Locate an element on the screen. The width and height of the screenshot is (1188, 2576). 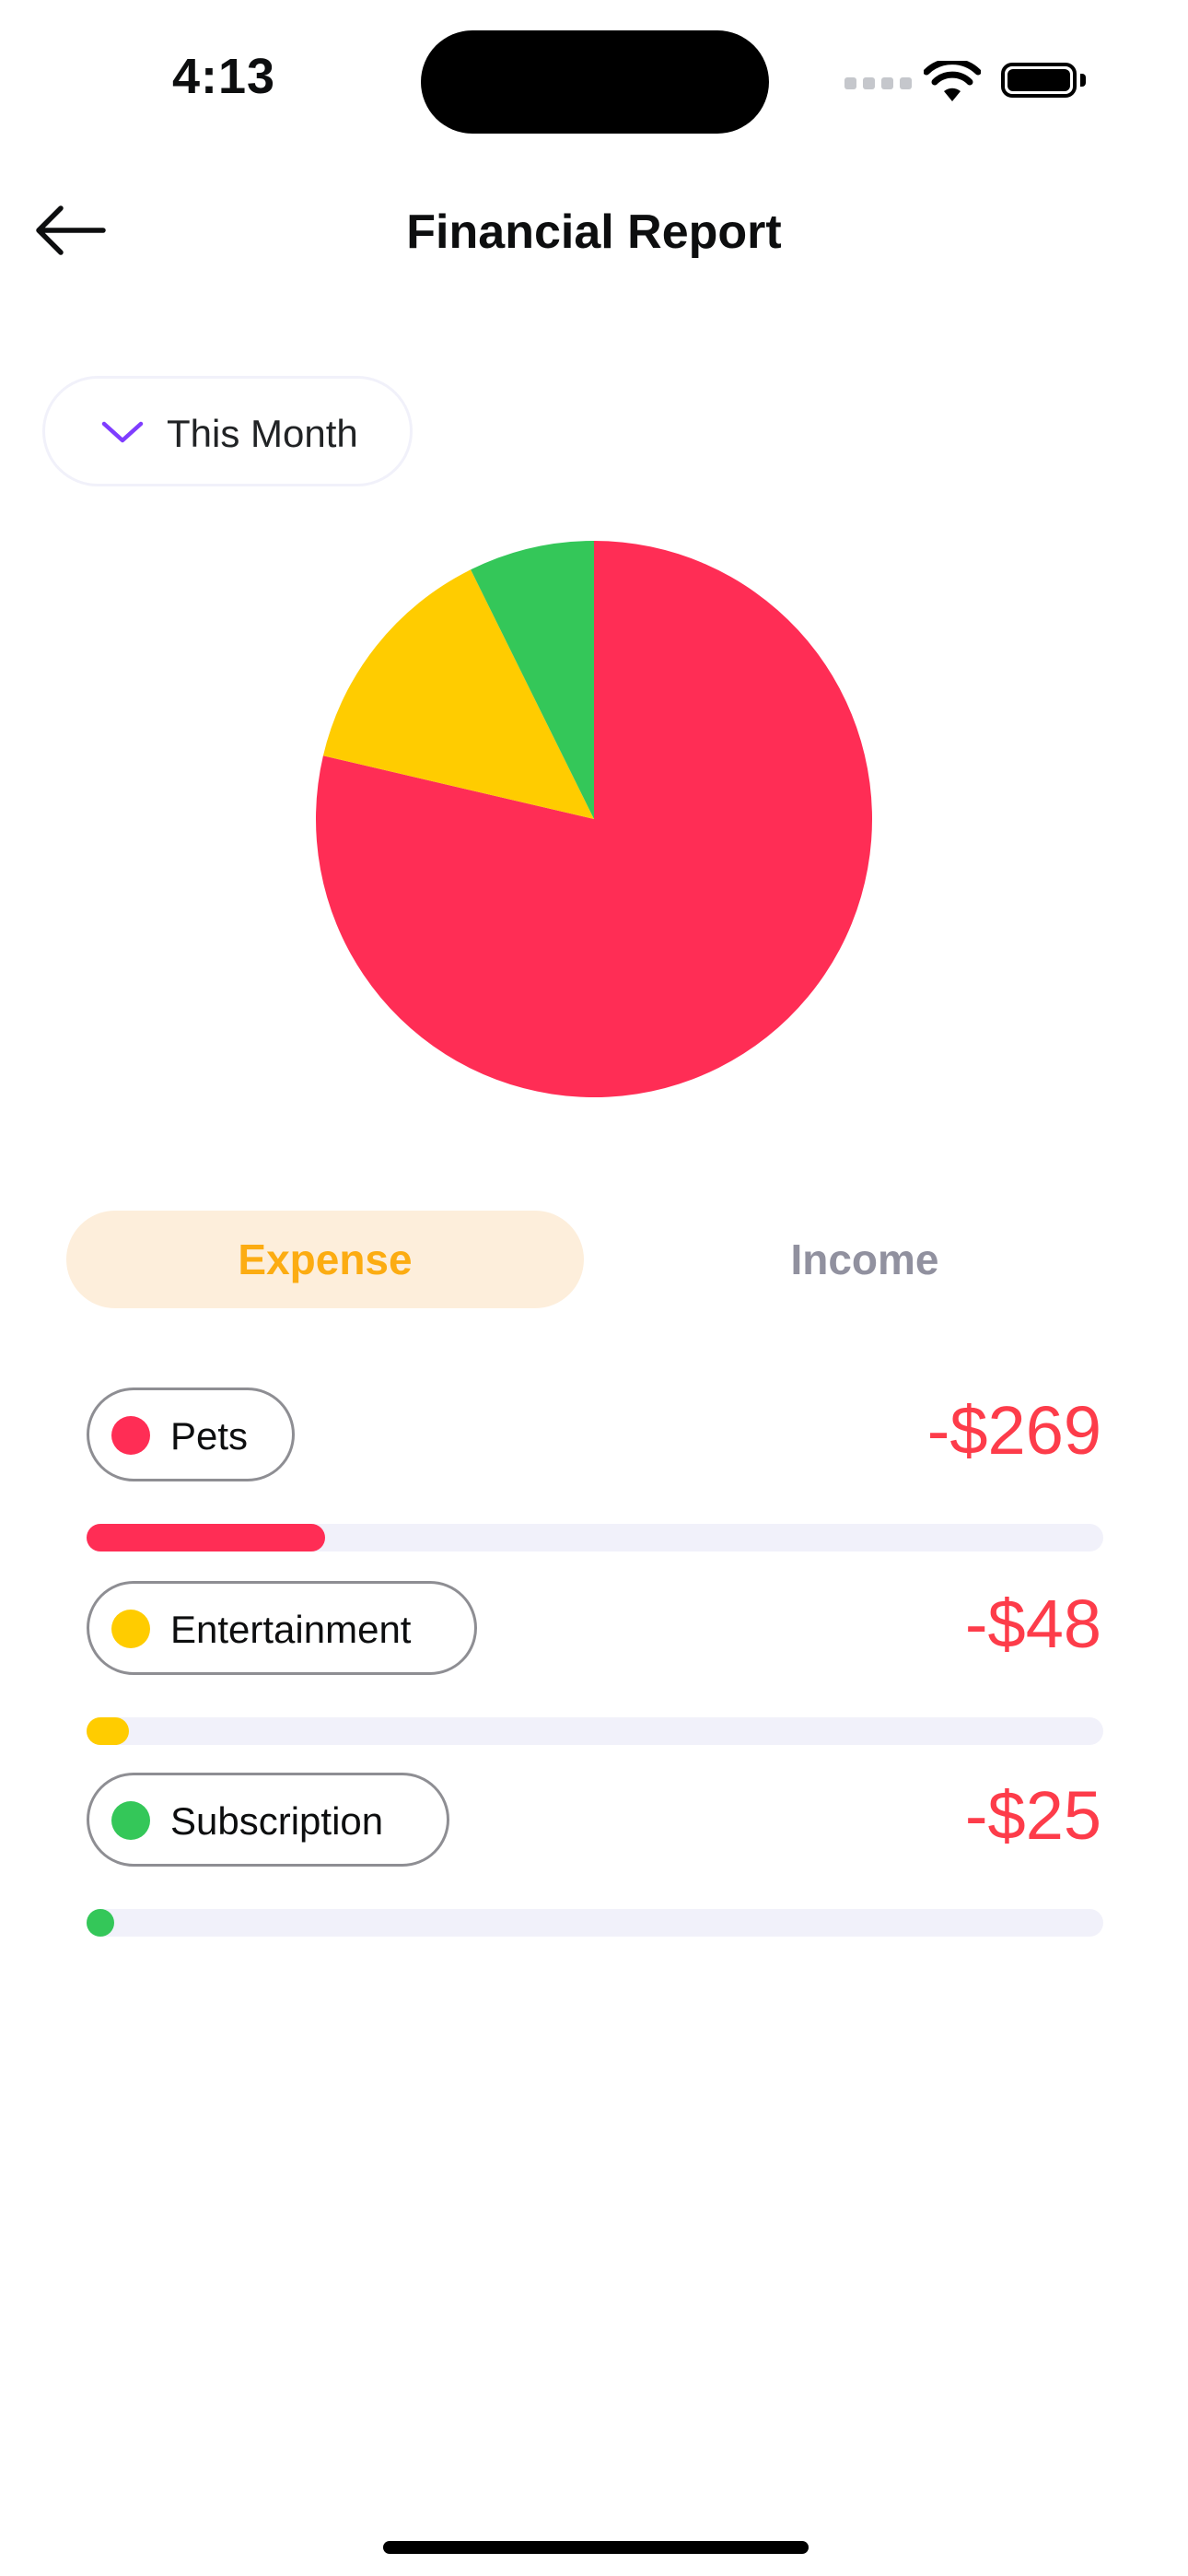
category-label: Pets is located at coordinates (209, 1436).